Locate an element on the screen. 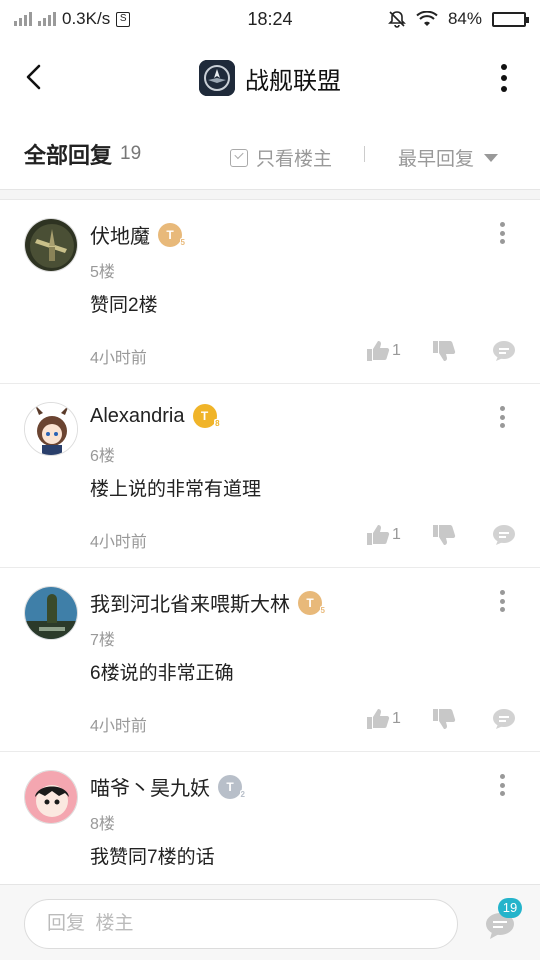 The height and width of the screenshot is (960, 540). back-arrow-icon is located at coordinates (35, 77).